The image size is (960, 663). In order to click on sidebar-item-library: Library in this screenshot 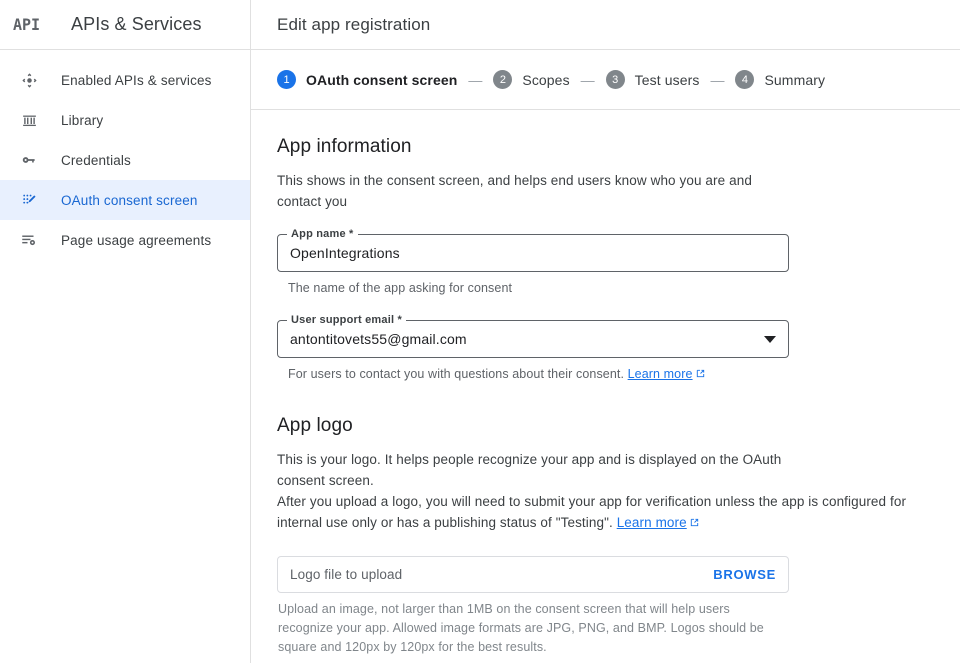, I will do `click(125, 120)`.